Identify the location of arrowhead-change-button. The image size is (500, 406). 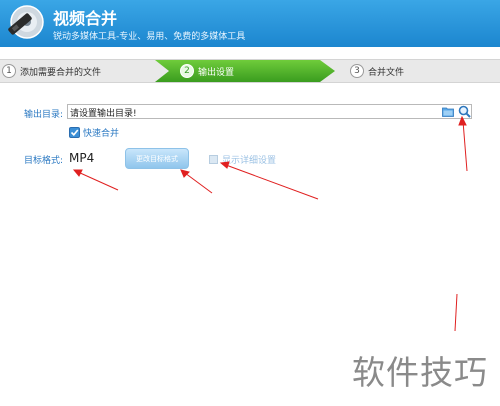
(185, 173).